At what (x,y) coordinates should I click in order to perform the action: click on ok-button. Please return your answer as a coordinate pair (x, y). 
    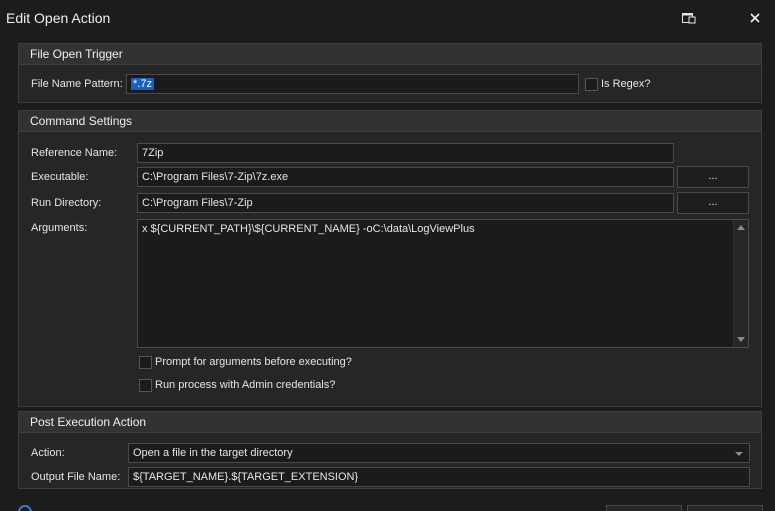
    Looking at the image, I should click on (644, 508).